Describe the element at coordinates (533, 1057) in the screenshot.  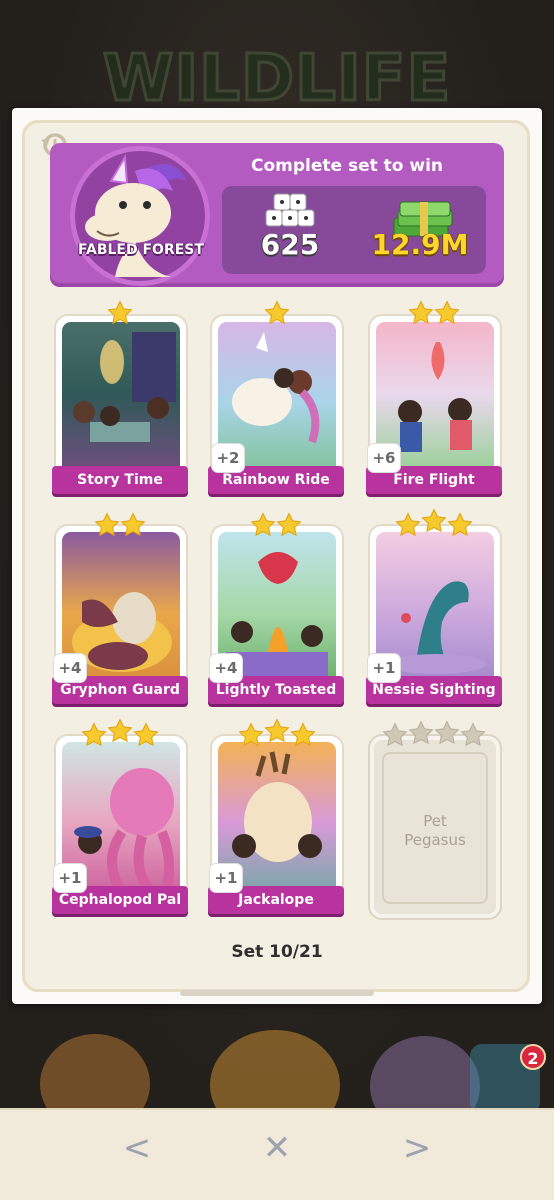
I see `notification-badge: 2` at that location.